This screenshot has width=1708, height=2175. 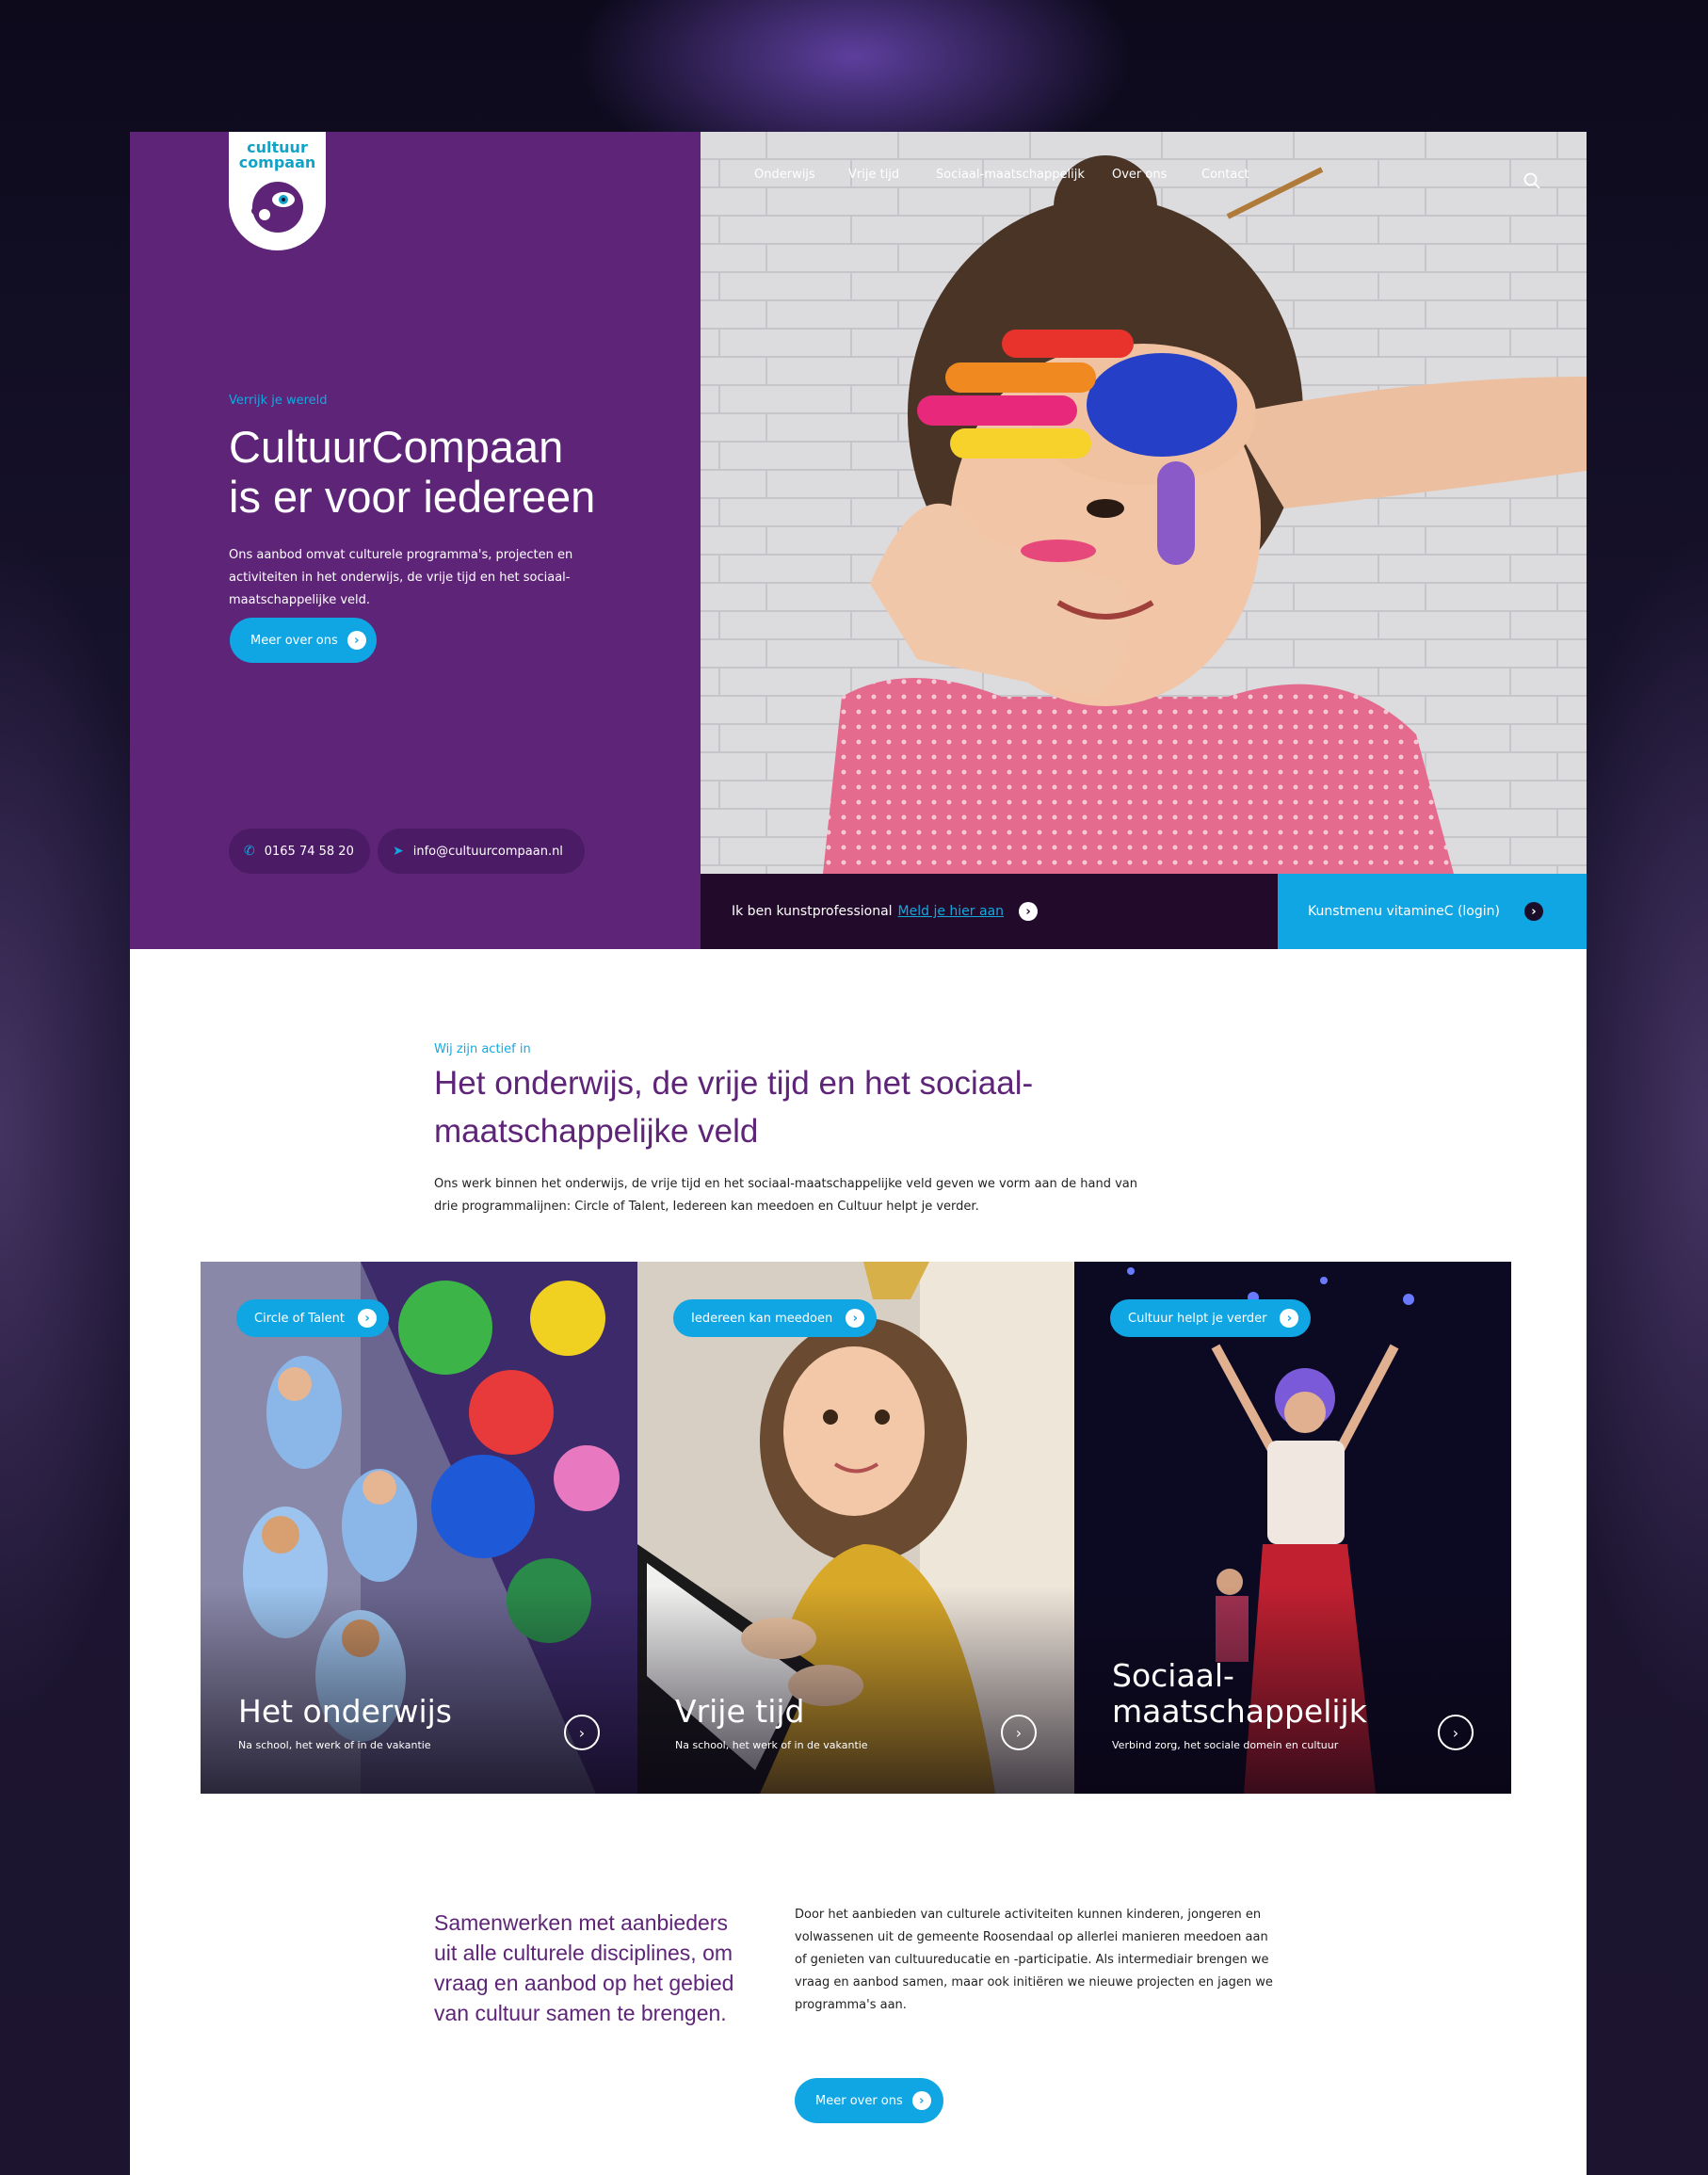 What do you see at coordinates (277, 207) in the screenshot?
I see `logo-face-icon` at bounding box center [277, 207].